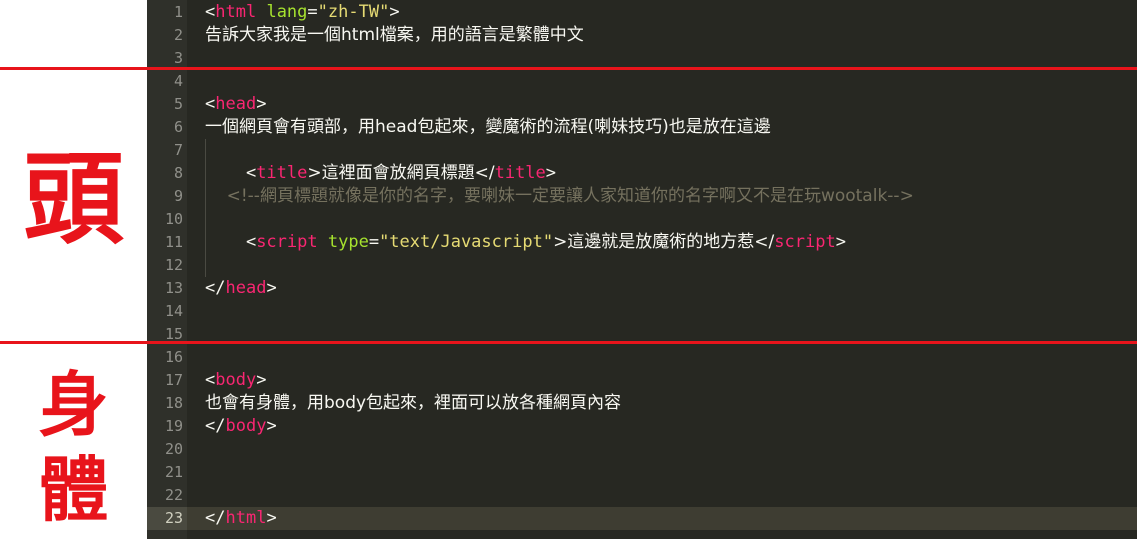 Image resolution: width=1137 pixels, height=539 pixels. Describe the element at coordinates (173, 426) in the screenshot. I see `line-number: 19` at that location.